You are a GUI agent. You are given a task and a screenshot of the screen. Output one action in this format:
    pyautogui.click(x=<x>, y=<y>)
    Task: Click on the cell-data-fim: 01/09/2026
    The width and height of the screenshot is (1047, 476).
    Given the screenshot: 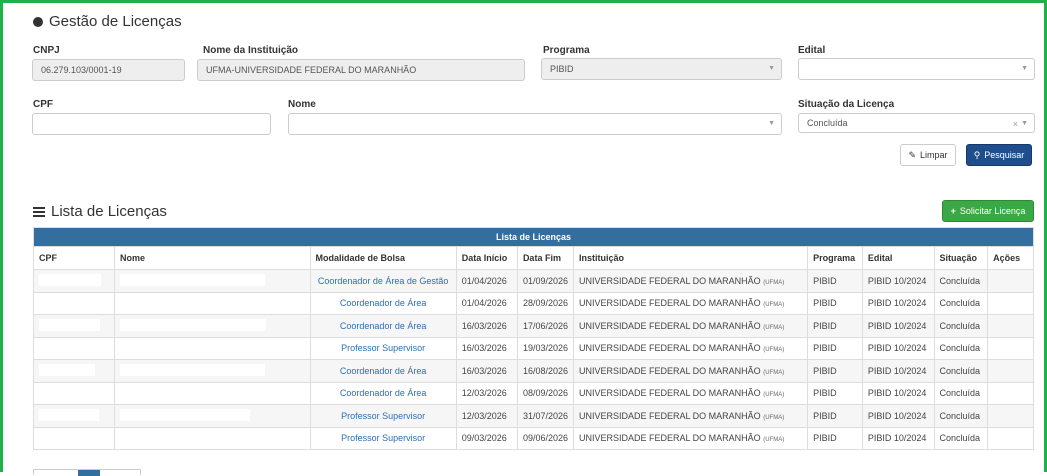 What is the action you would take?
    pyautogui.click(x=545, y=281)
    